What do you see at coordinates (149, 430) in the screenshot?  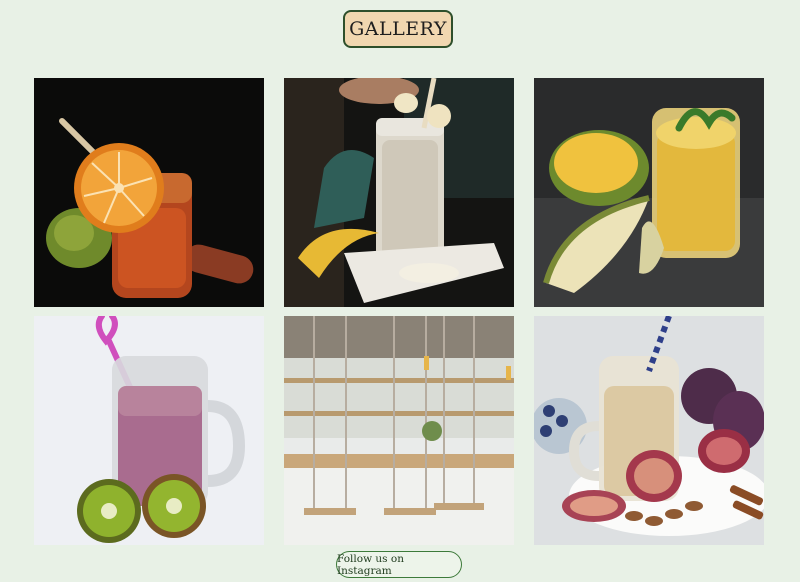 I see `berry-kiwi-smoothie-photo` at bounding box center [149, 430].